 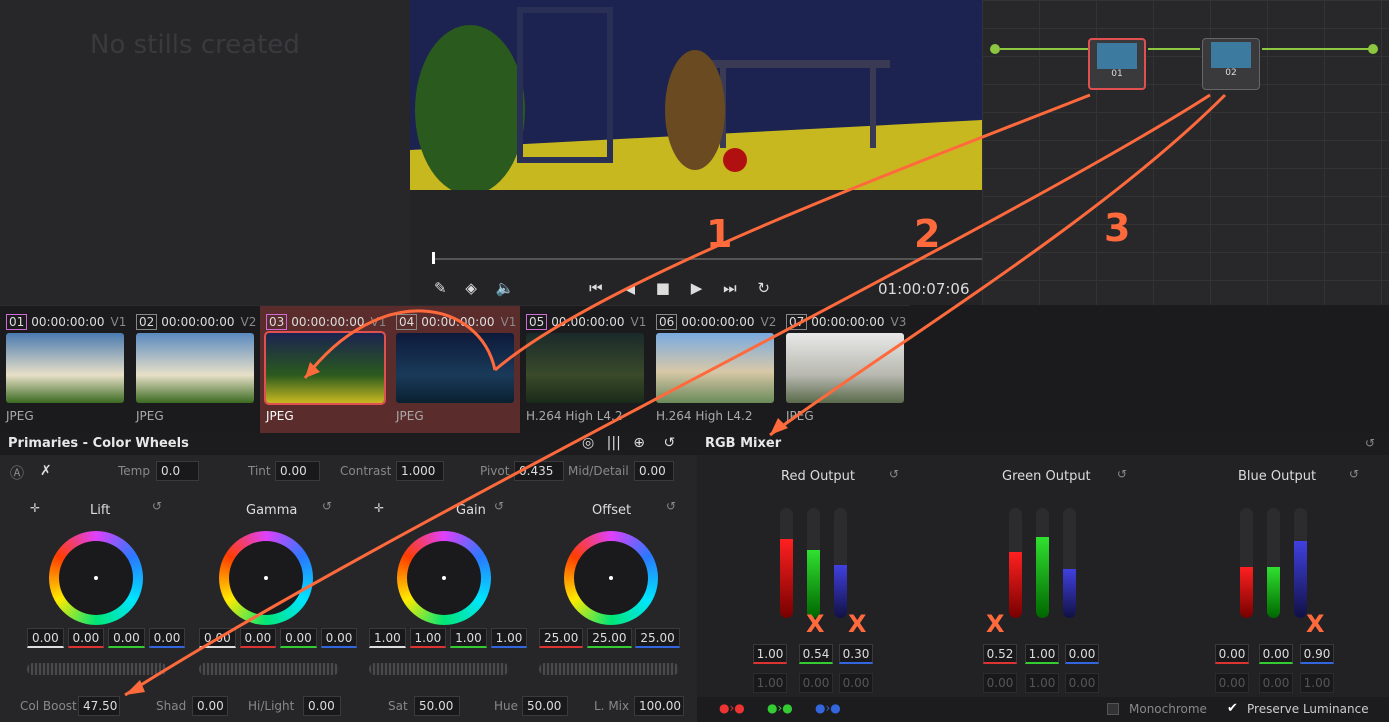 What do you see at coordinates (1117, 228) in the screenshot?
I see `annotation-number-3: 3` at bounding box center [1117, 228].